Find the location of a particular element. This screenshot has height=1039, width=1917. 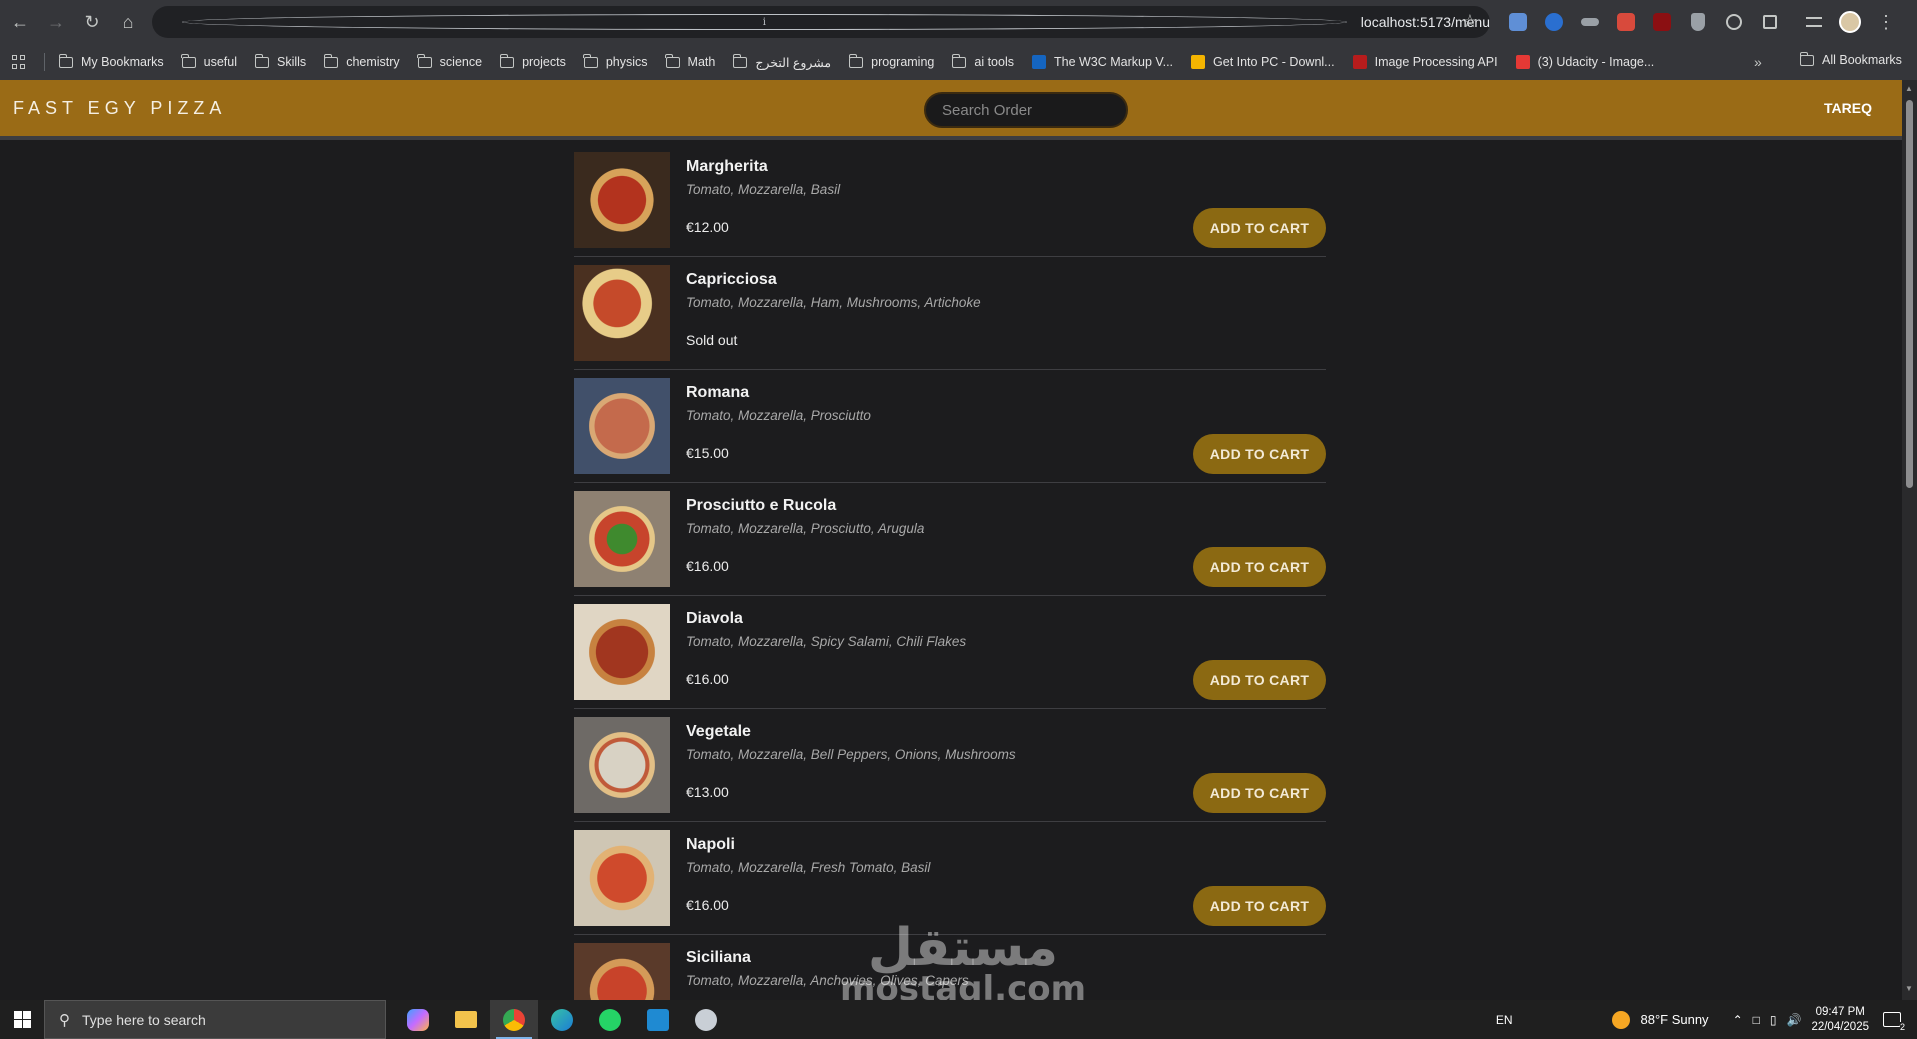

pizza-name: Diavola is located at coordinates (714, 618).